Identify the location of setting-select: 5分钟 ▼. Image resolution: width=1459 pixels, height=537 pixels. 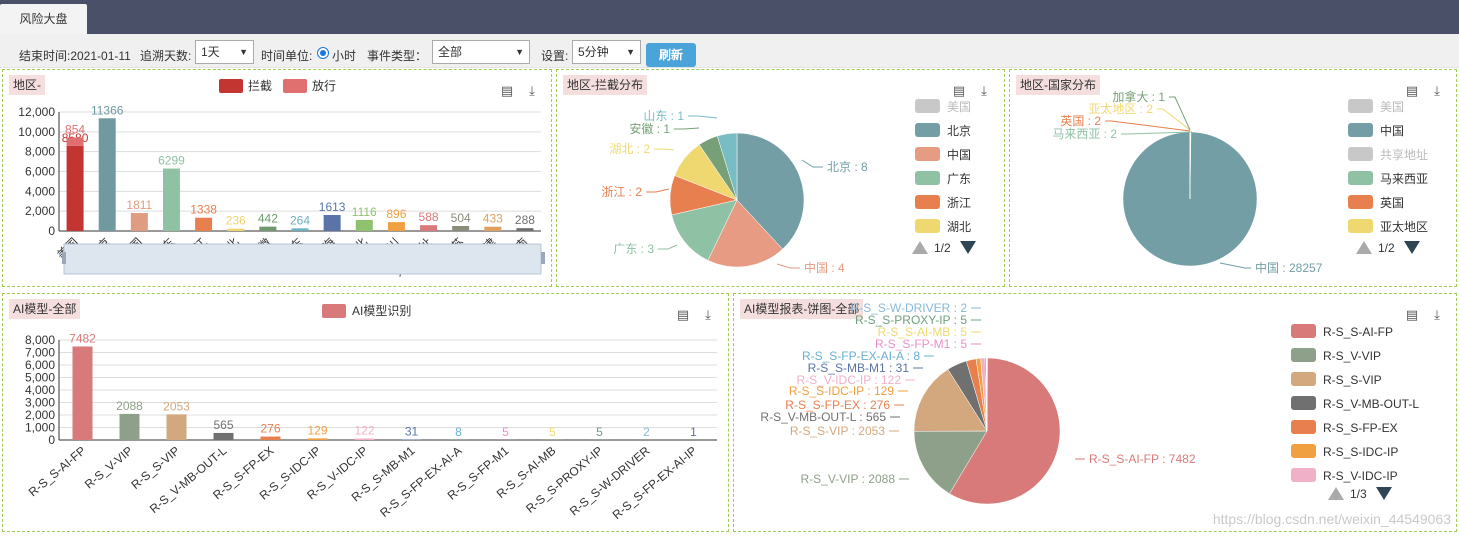
(606, 52).